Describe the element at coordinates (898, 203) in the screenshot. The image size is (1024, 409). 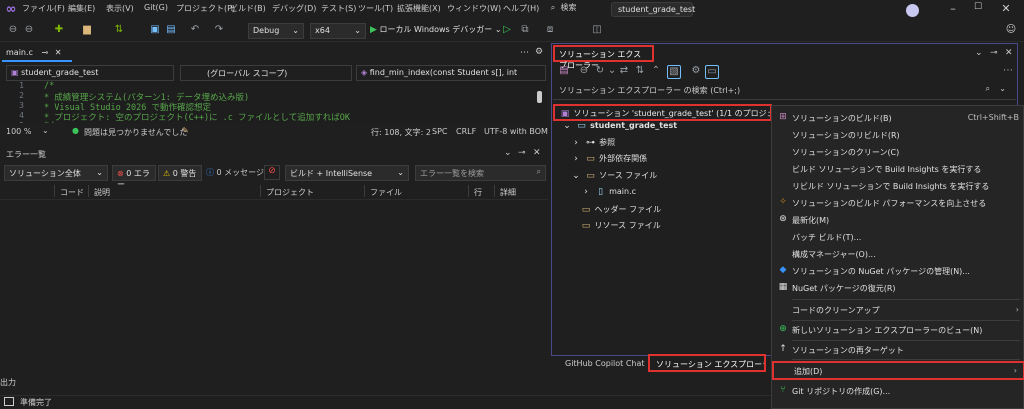
I see `menu-item-improve-build-performance: ✧ ソリューションのビルド パフォーマンスを向上させる` at that location.